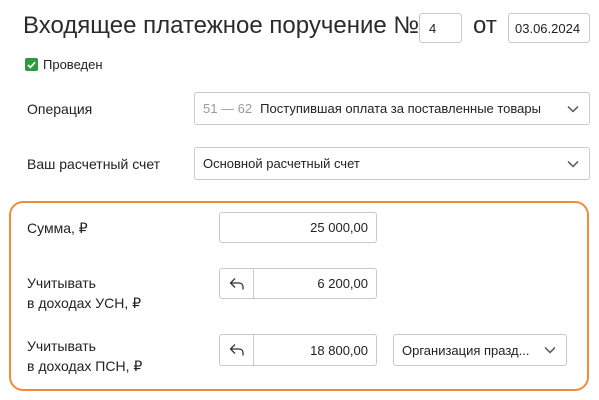 The height and width of the screenshot is (400, 599). Describe the element at coordinates (339, 350) in the screenshot. I see `psn-value: 18 800,00` at that location.